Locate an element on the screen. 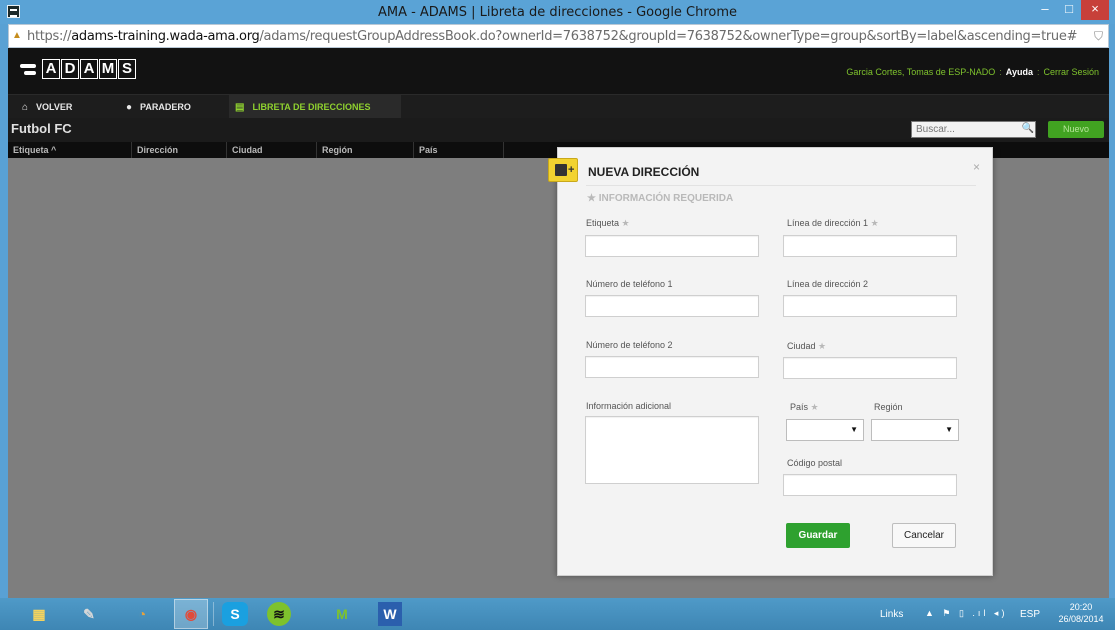  linea1-label: Línea de dirección 1 ★ is located at coordinates (833, 223).